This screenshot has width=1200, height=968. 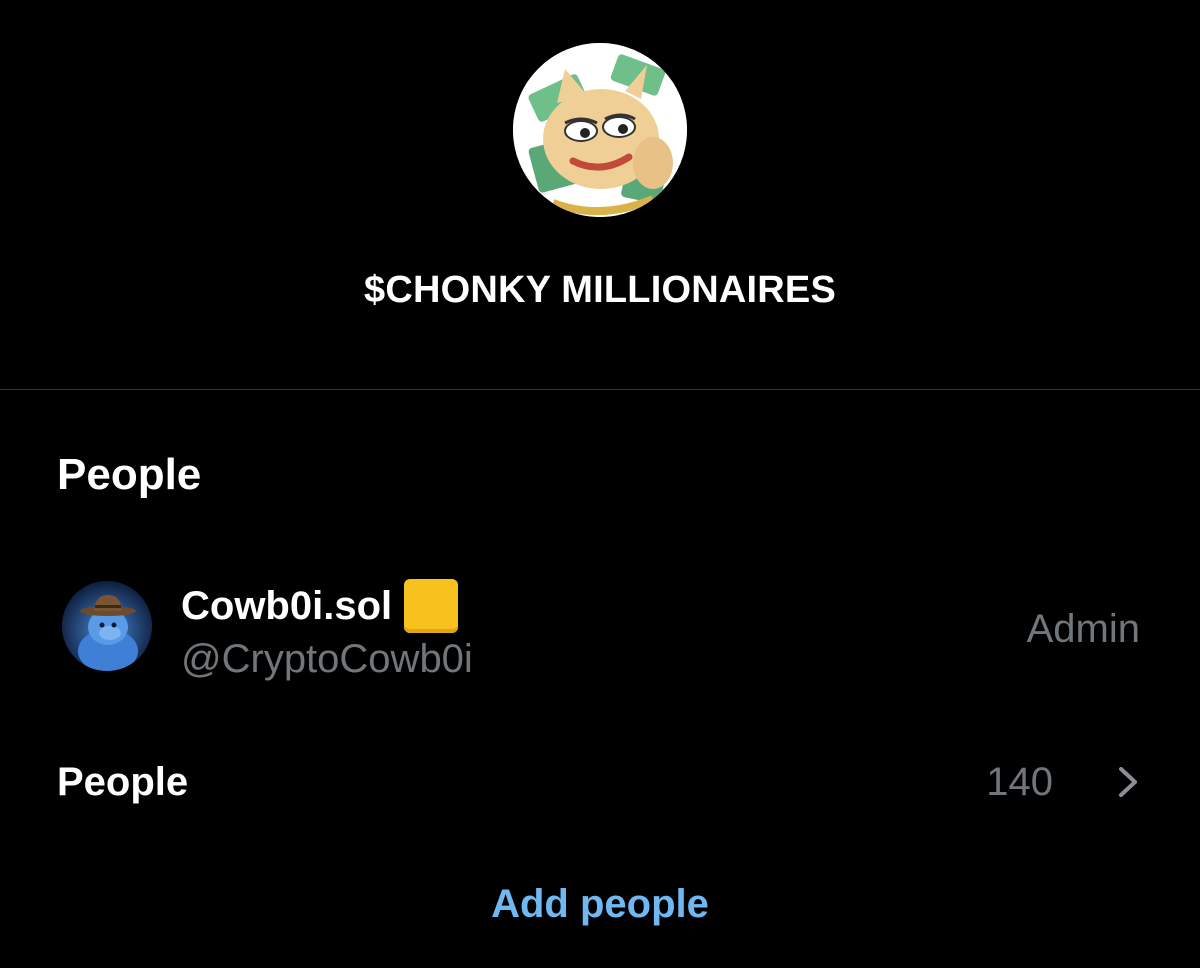 What do you see at coordinates (1019, 782) in the screenshot?
I see `people-count: 140` at bounding box center [1019, 782].